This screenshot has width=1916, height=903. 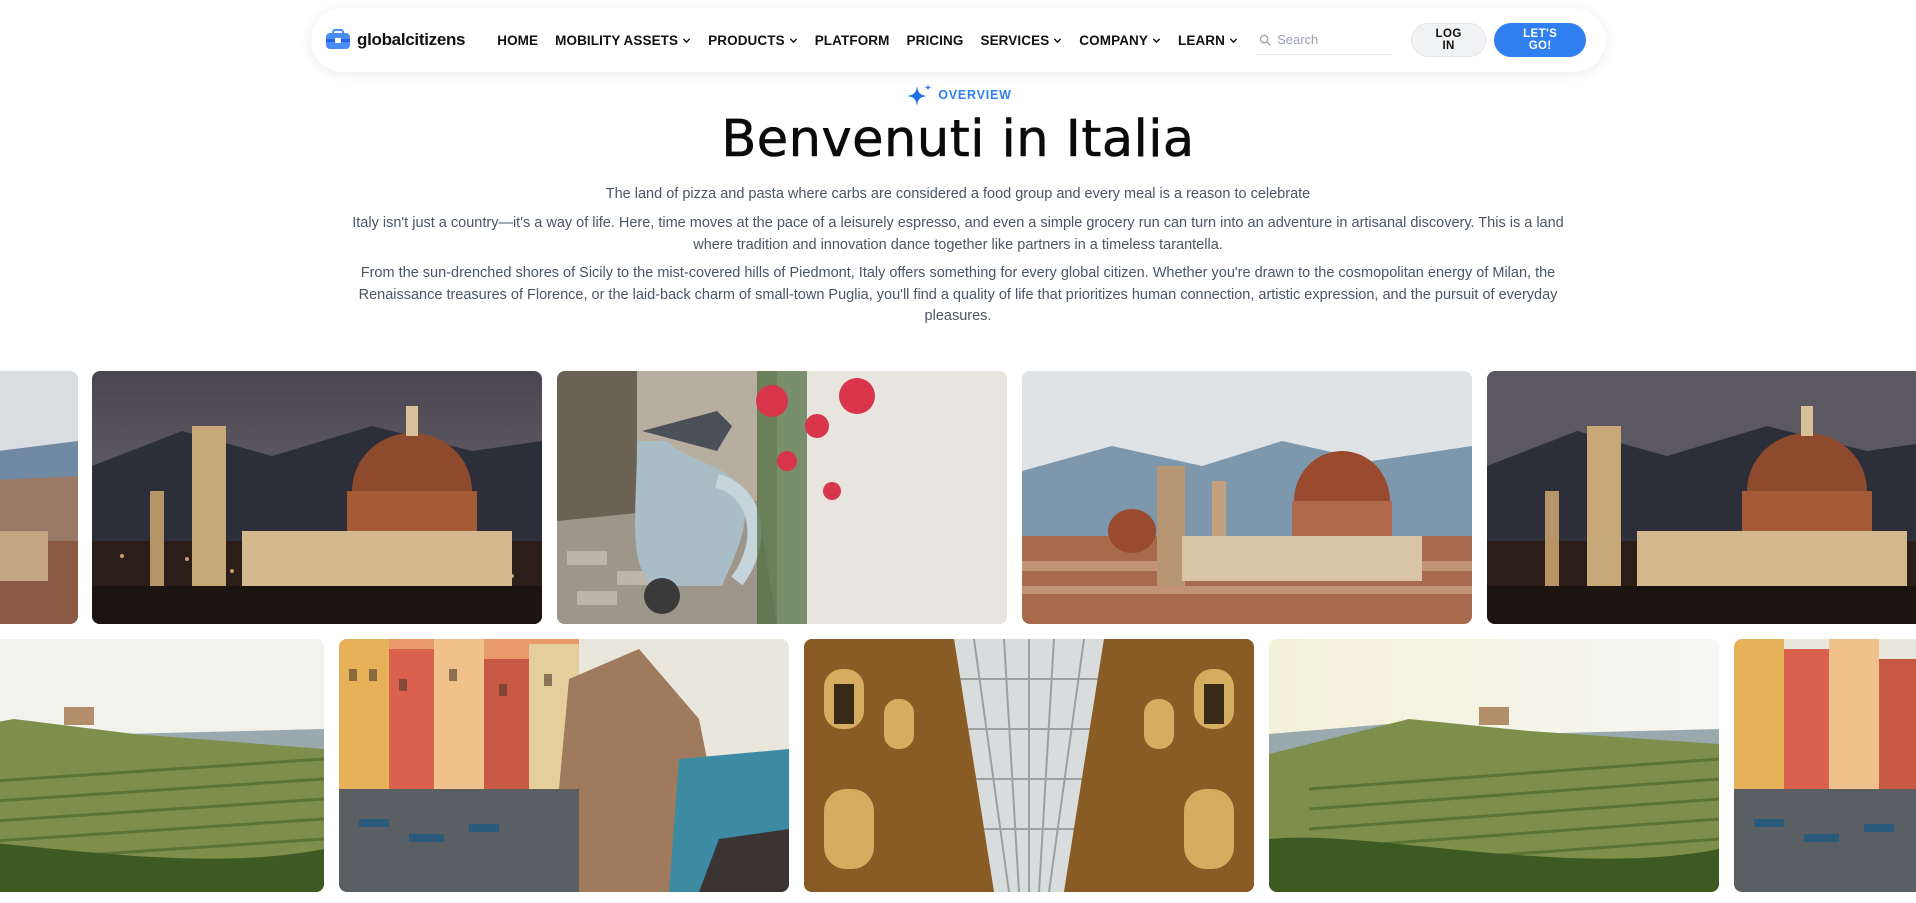 What do you see at coordinates (1540, 40) in the screenshot?
I see `lets-go-button: LET'S GO!` at bounding box center [1540, 40].